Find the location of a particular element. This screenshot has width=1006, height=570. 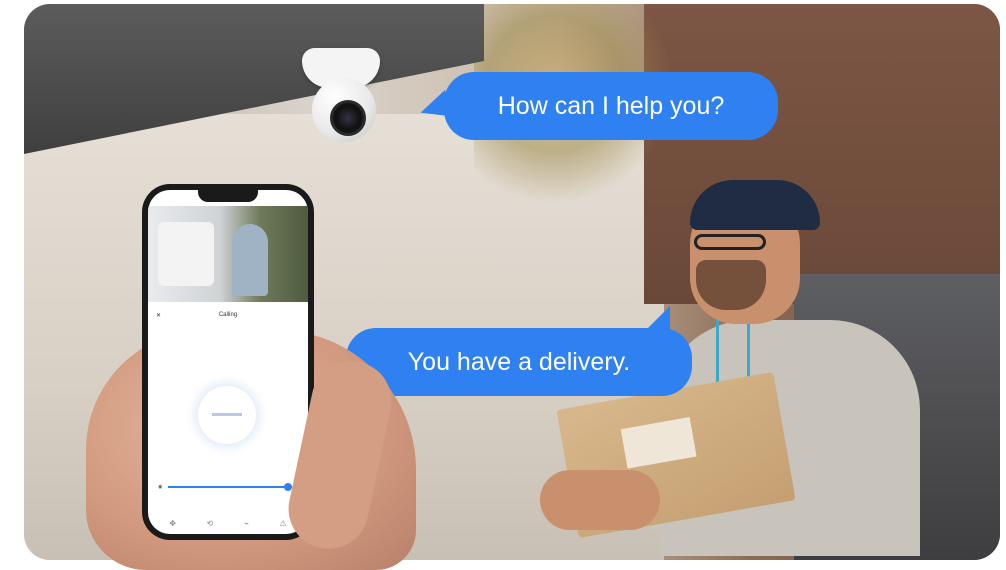

voice-wave-icon is located at coordinates (227, 414).